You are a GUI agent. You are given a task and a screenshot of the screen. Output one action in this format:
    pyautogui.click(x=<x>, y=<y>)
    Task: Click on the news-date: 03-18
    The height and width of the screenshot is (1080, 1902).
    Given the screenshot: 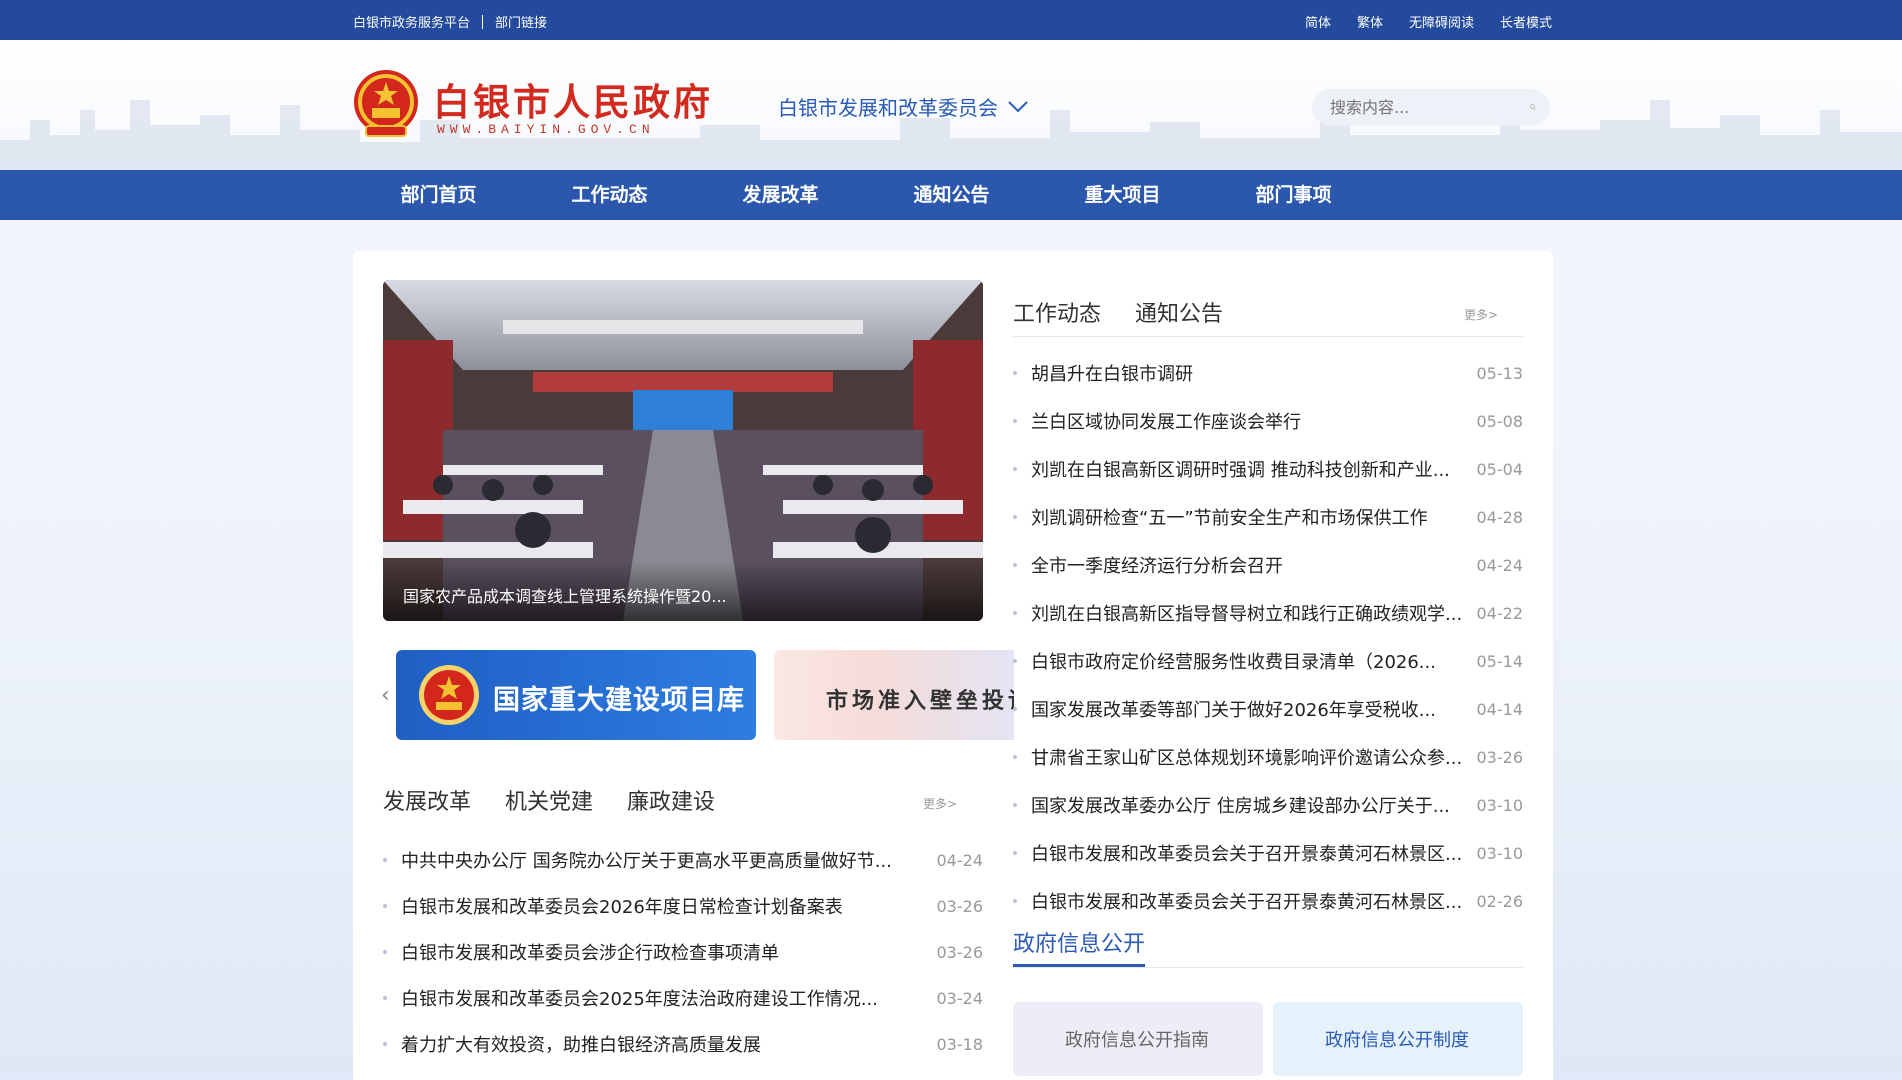 What is the action you would take?
    pyautogui.click(x=960, y=1044)
    